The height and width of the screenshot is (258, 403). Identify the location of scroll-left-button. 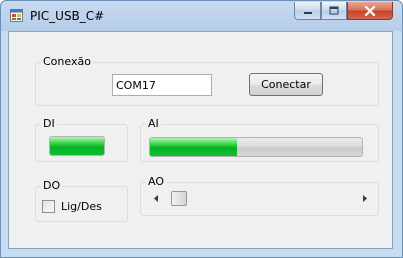
(156, 198).